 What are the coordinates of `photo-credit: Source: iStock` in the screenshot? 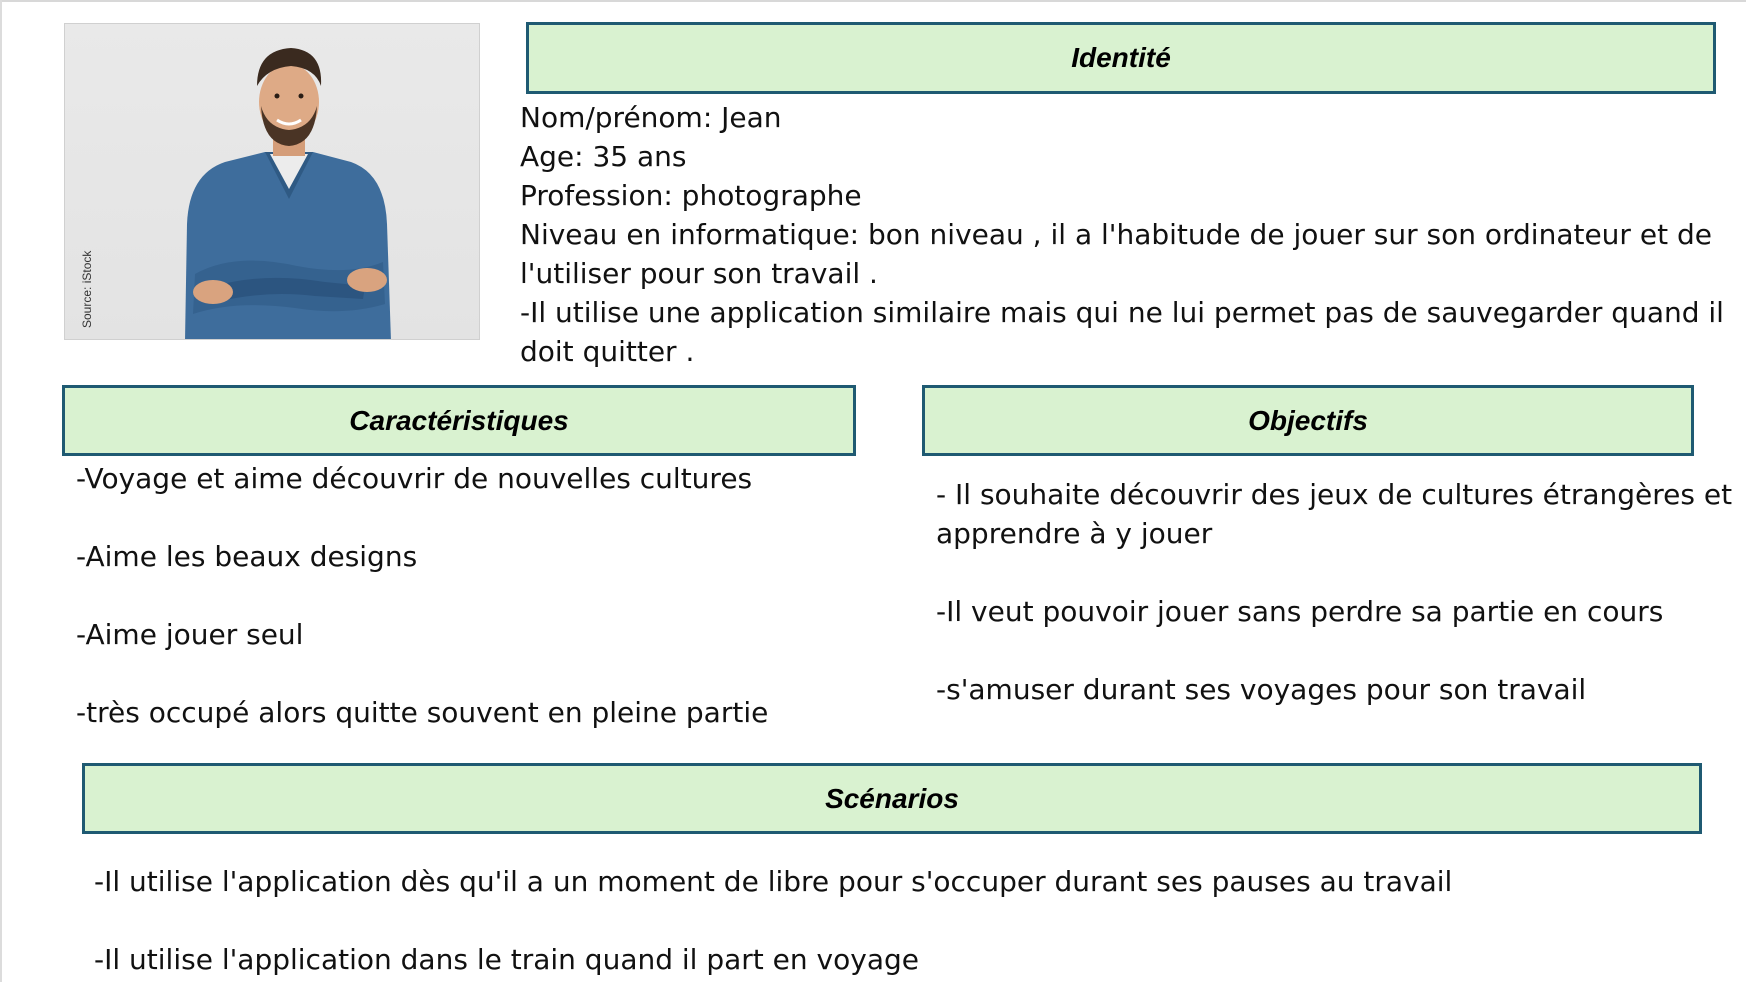 It's located at (87, 289).